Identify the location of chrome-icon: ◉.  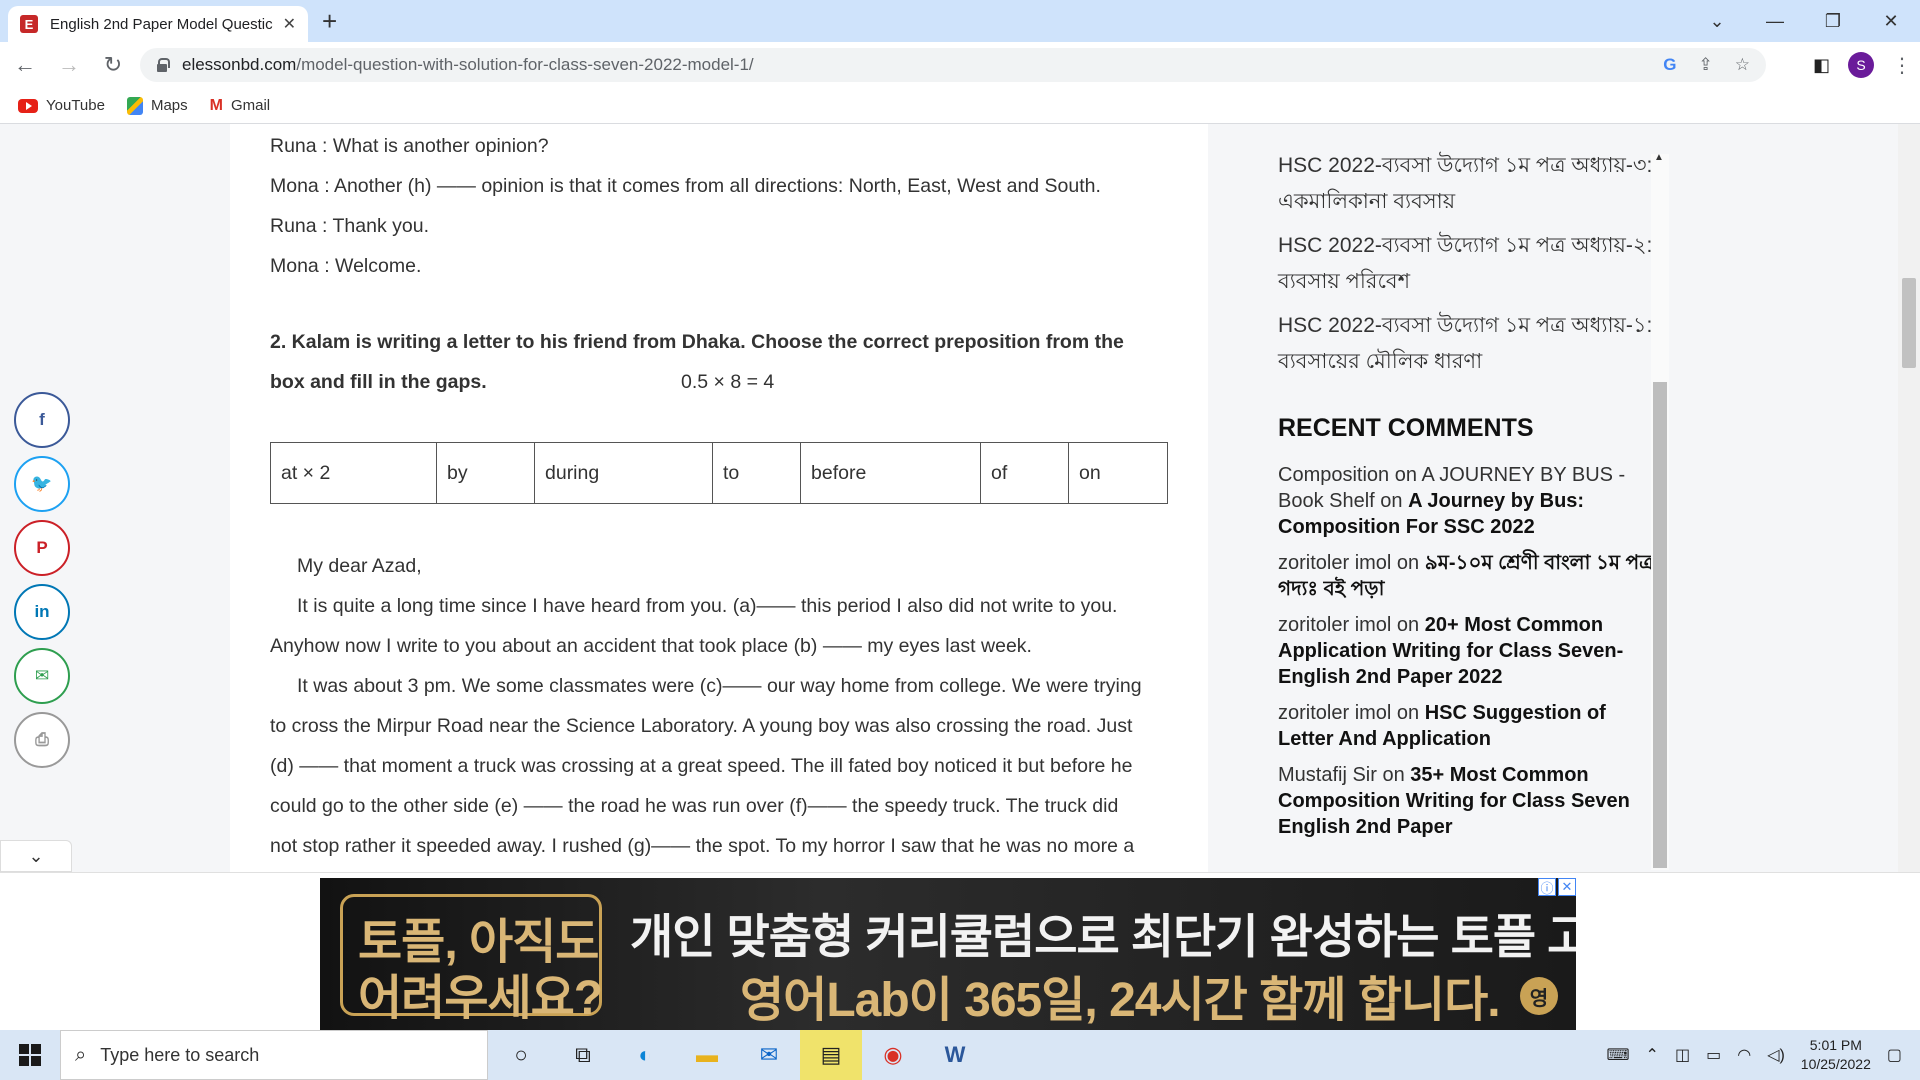
(893, 1055).